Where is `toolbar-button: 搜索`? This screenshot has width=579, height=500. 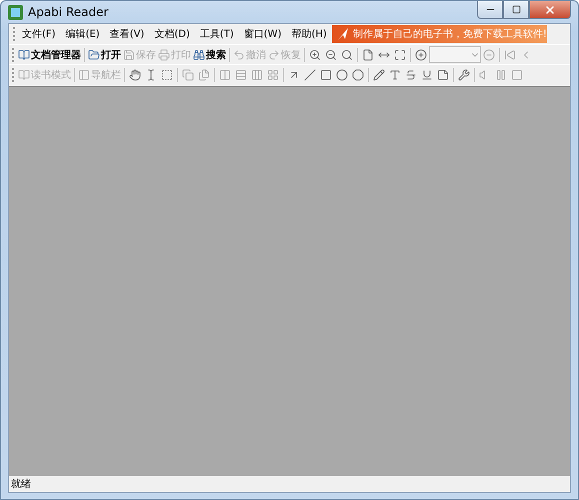 toolbar-button: 搜索 is located at coordinates (209, 55).